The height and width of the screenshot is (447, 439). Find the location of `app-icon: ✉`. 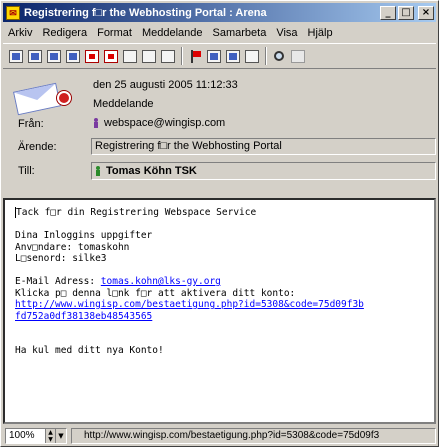

app-icon: ✉ is located at coordinates (13, 12).